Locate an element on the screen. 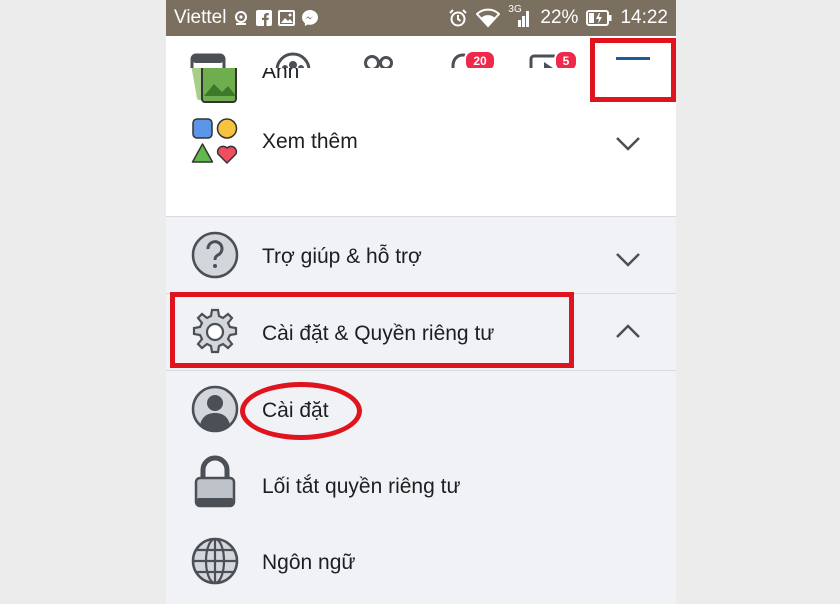  profile-avatar-icon is located at coordinates (215, 409).